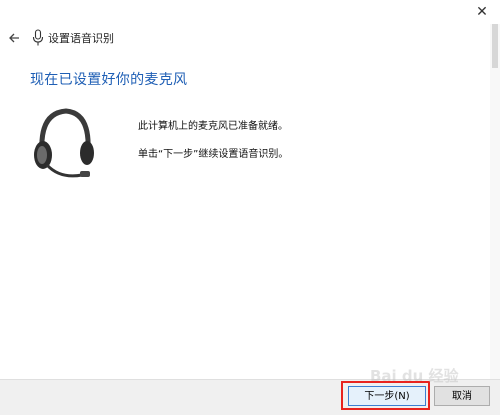 Image resolution: width=500 pixels, height=415 pixels. Describe the element at coordinates (462, 396) in the screenshot. I see `cancel-button: 取消` at that location.